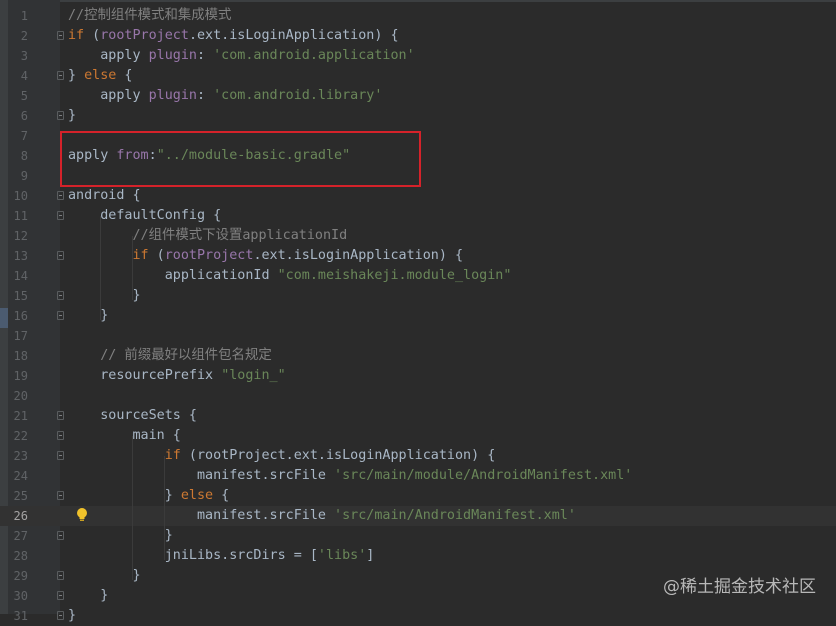  Describe the element at coordinates (172, 55) in the screenshot. I see `code-token: plugin` at that location.